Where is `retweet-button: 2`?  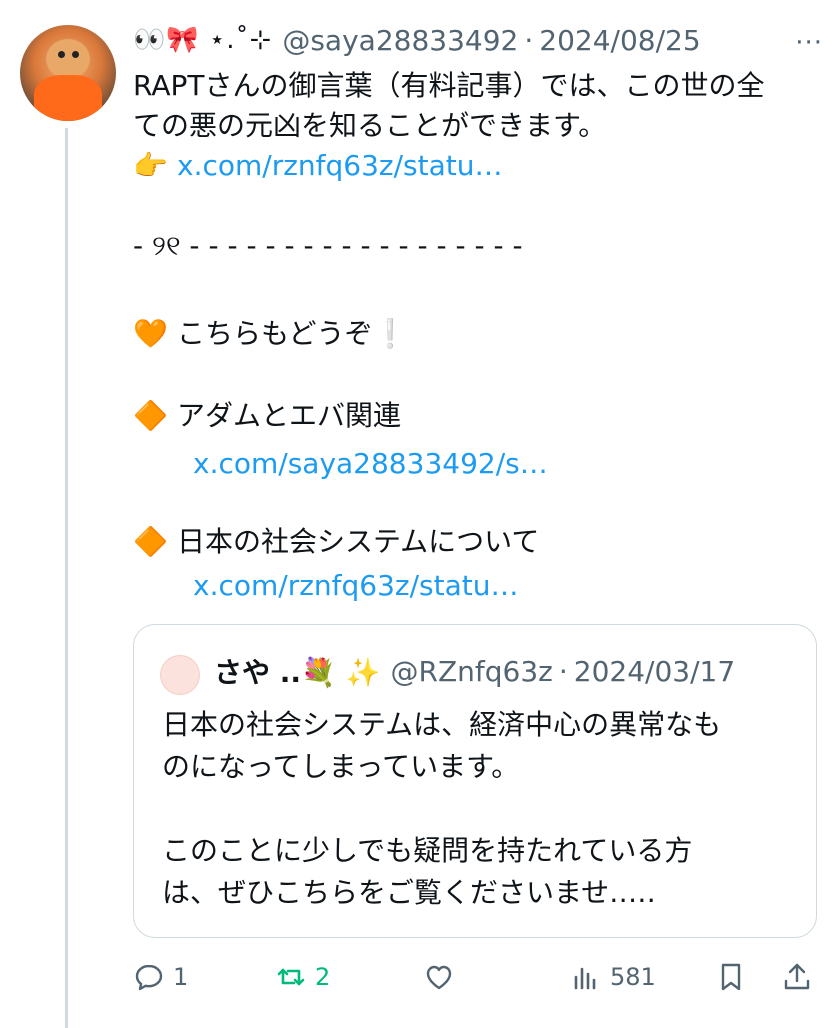 retweet-button: 2 is located at coordinates (302, 977).